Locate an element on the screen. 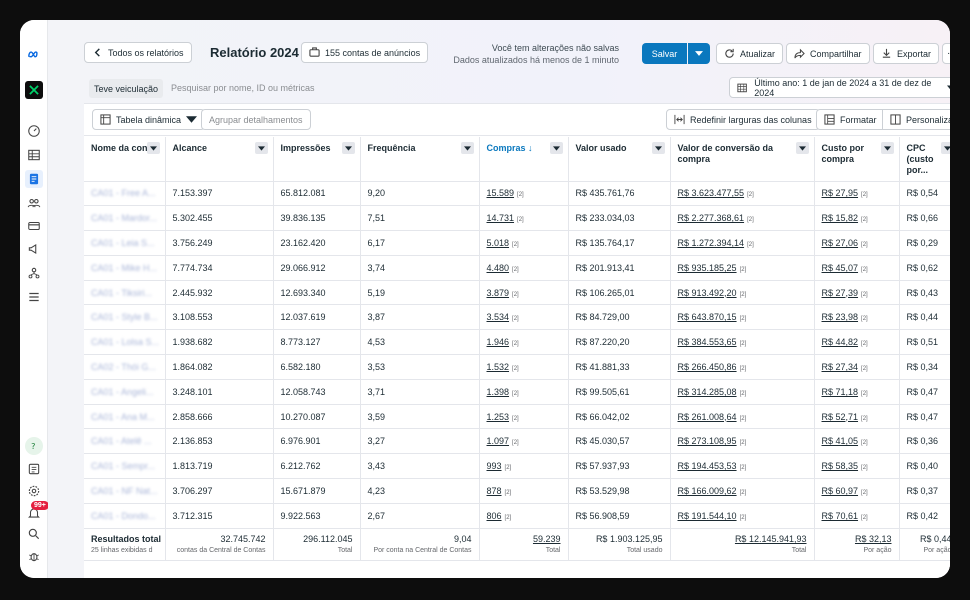 The image size is (970, 600). metric-link-cell: R$ 191.544,10 [2] is located at coordinates (742, 516).